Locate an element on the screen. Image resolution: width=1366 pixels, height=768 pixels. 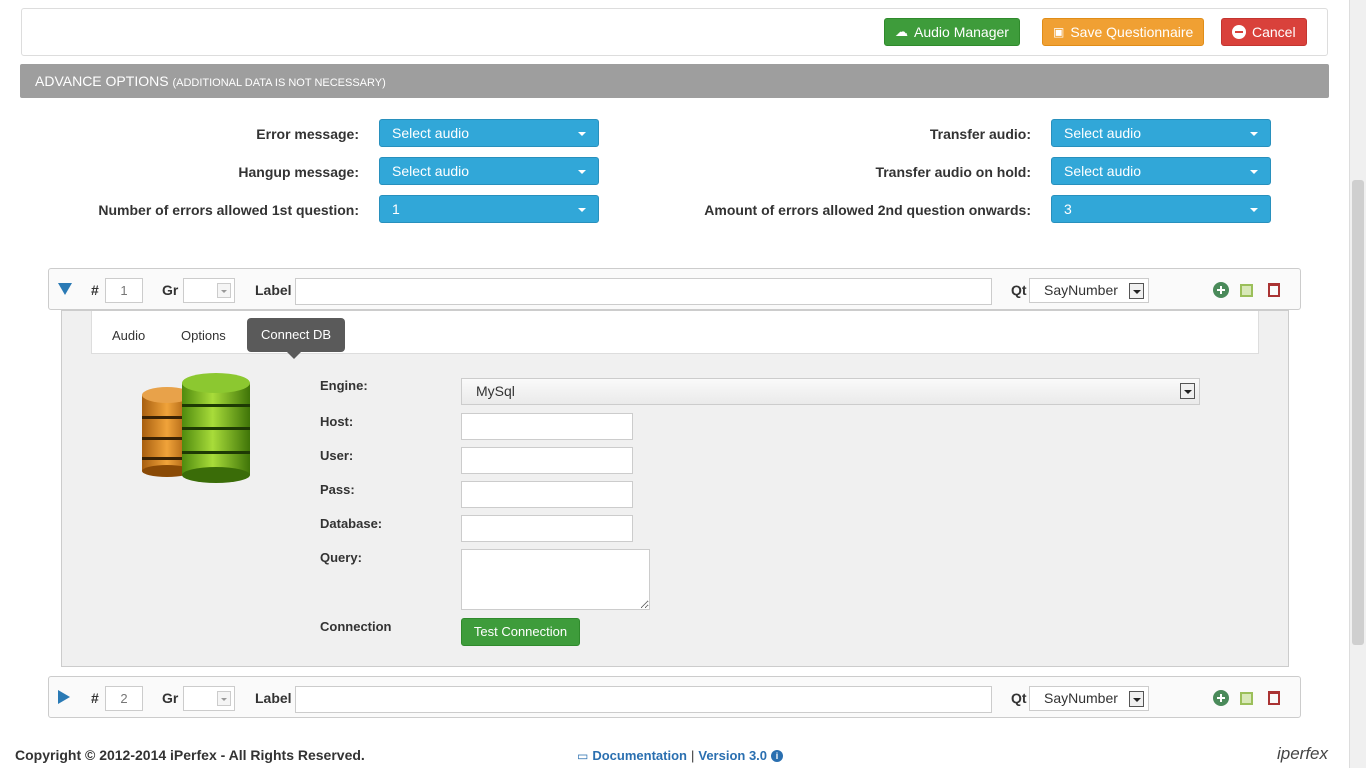
scrollbar-thumb is located at coordinates (1358, 412).